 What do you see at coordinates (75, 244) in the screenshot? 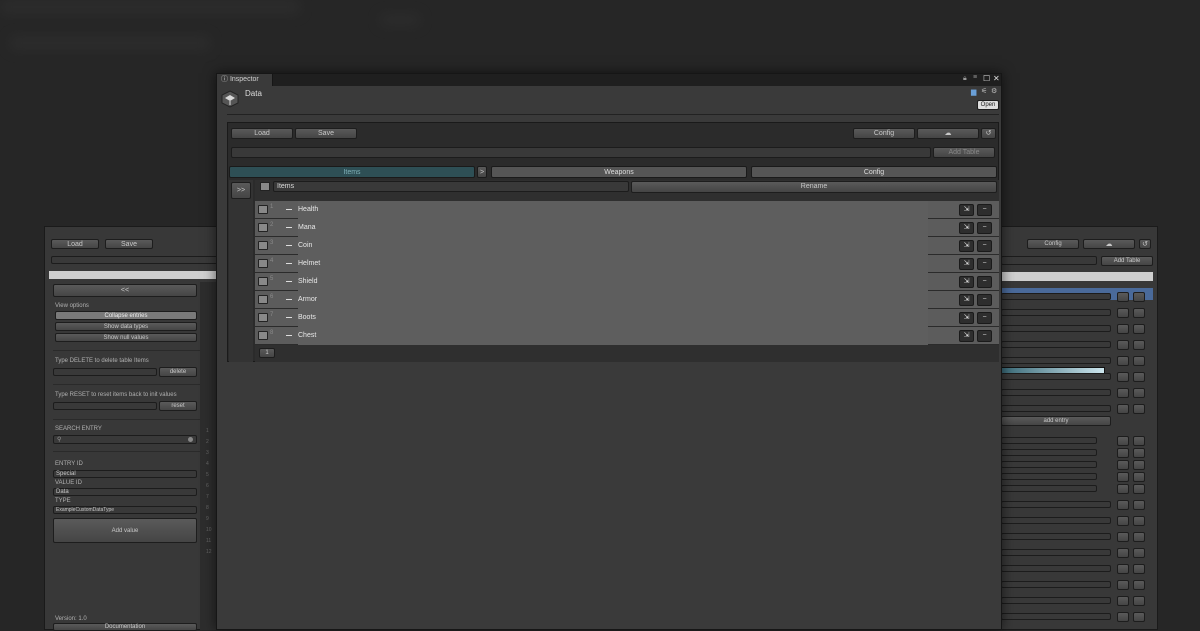
I see `load-button: Load` at bounding box center [75, 244].